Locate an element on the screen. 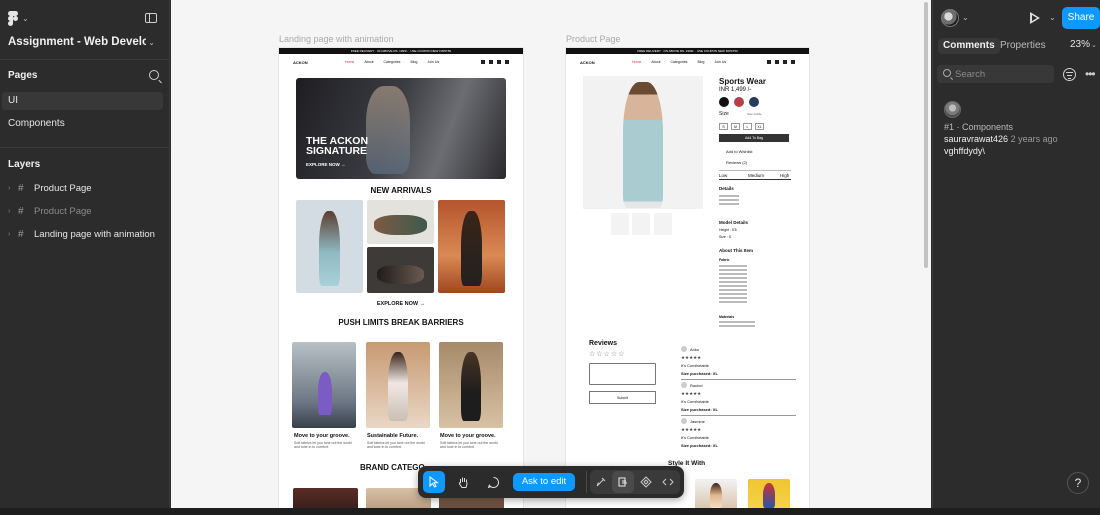 The width and height of the screenshot is (1100, 515). review-input is located at coordinates (622, 374).